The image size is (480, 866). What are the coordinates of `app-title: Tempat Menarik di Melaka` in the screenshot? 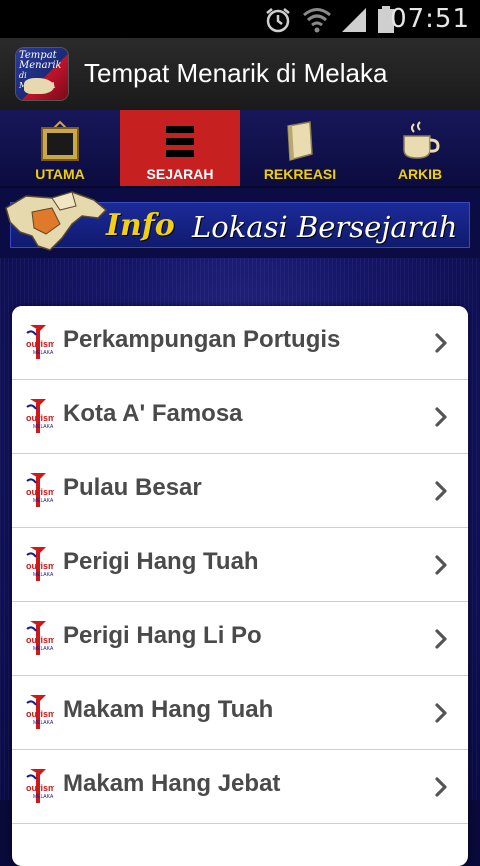 It's located at (236, 73).